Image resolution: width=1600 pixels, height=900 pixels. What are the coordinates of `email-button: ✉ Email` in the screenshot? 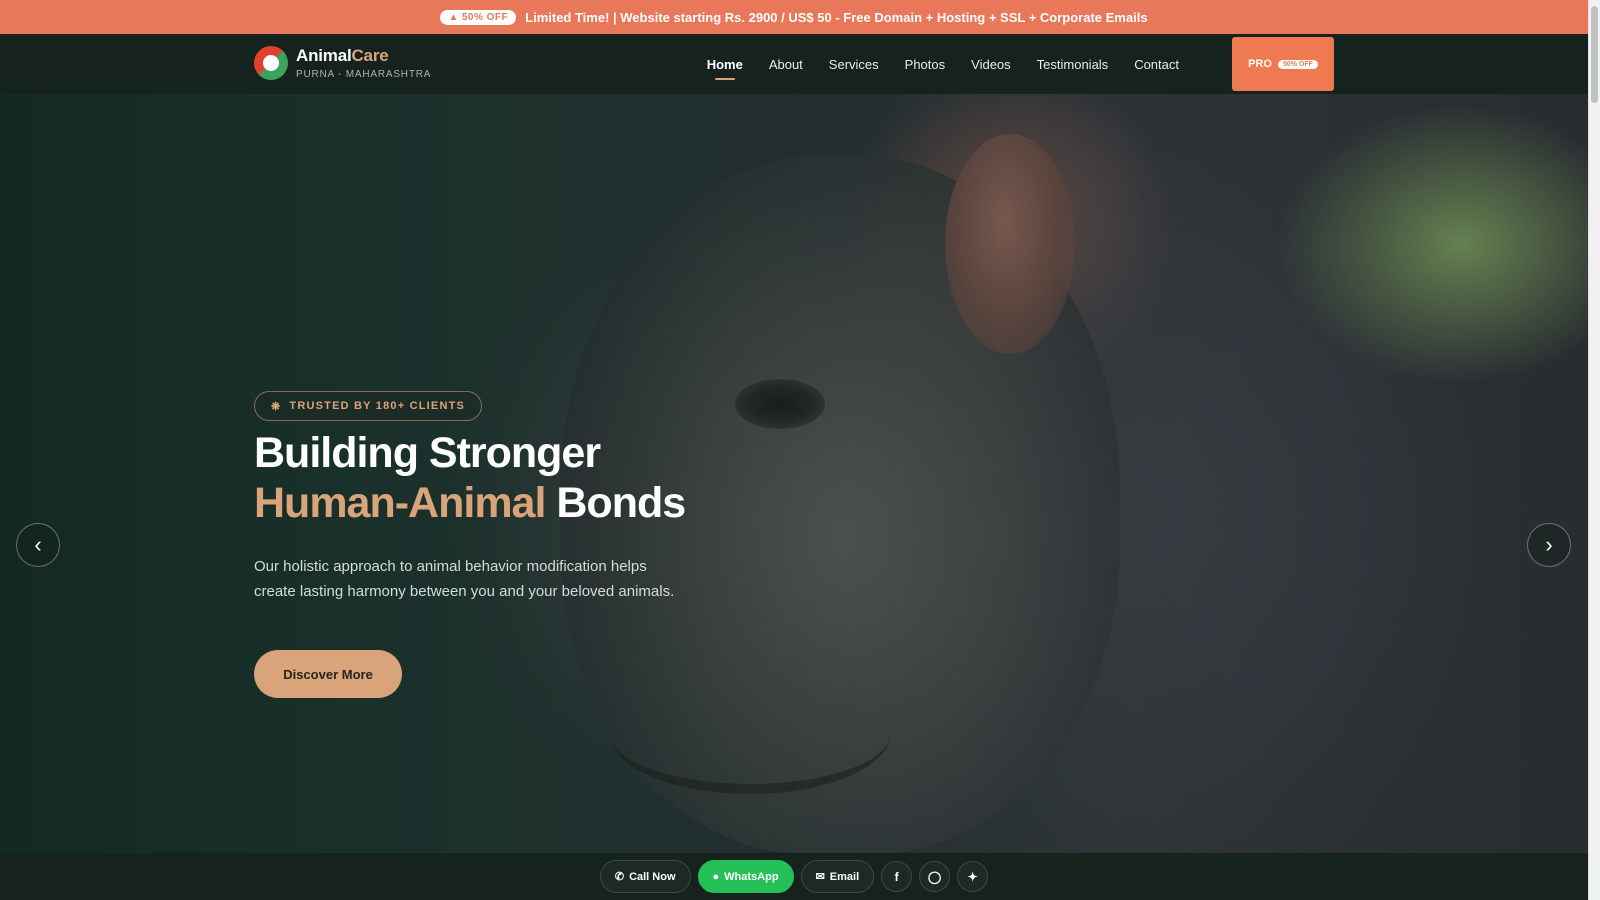 It's located at (837, 876).